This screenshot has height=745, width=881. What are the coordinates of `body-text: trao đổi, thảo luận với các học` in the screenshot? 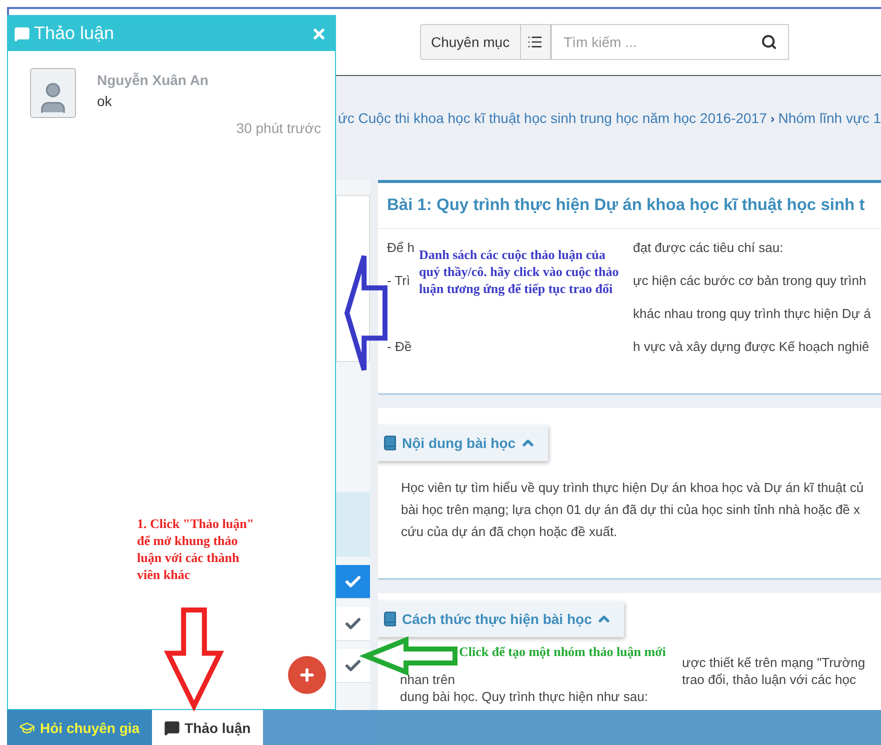 It's located at (769, 679).